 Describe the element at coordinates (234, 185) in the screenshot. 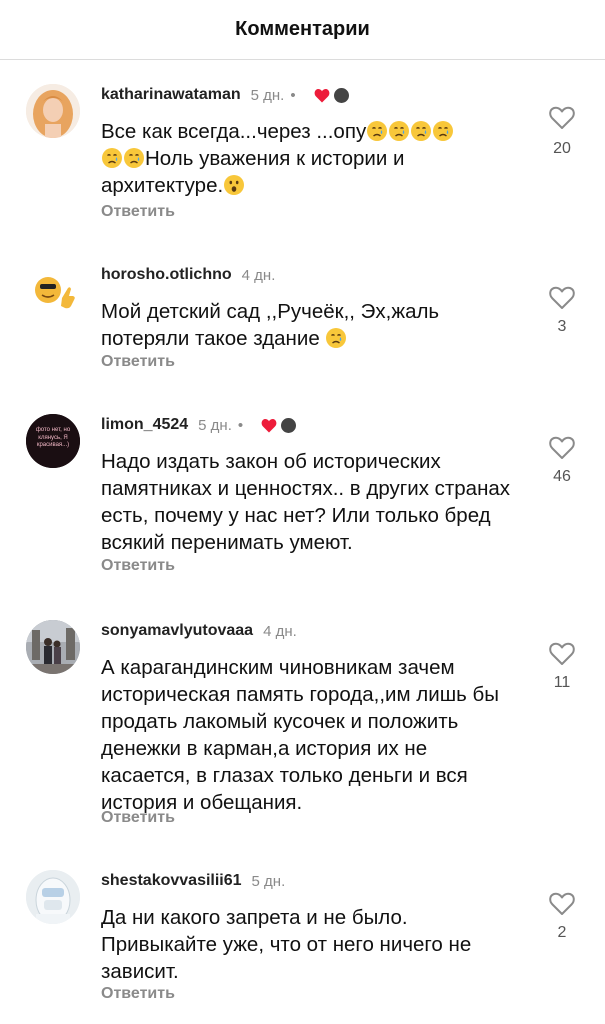

I see `astonished-emoji-icon` at that location.